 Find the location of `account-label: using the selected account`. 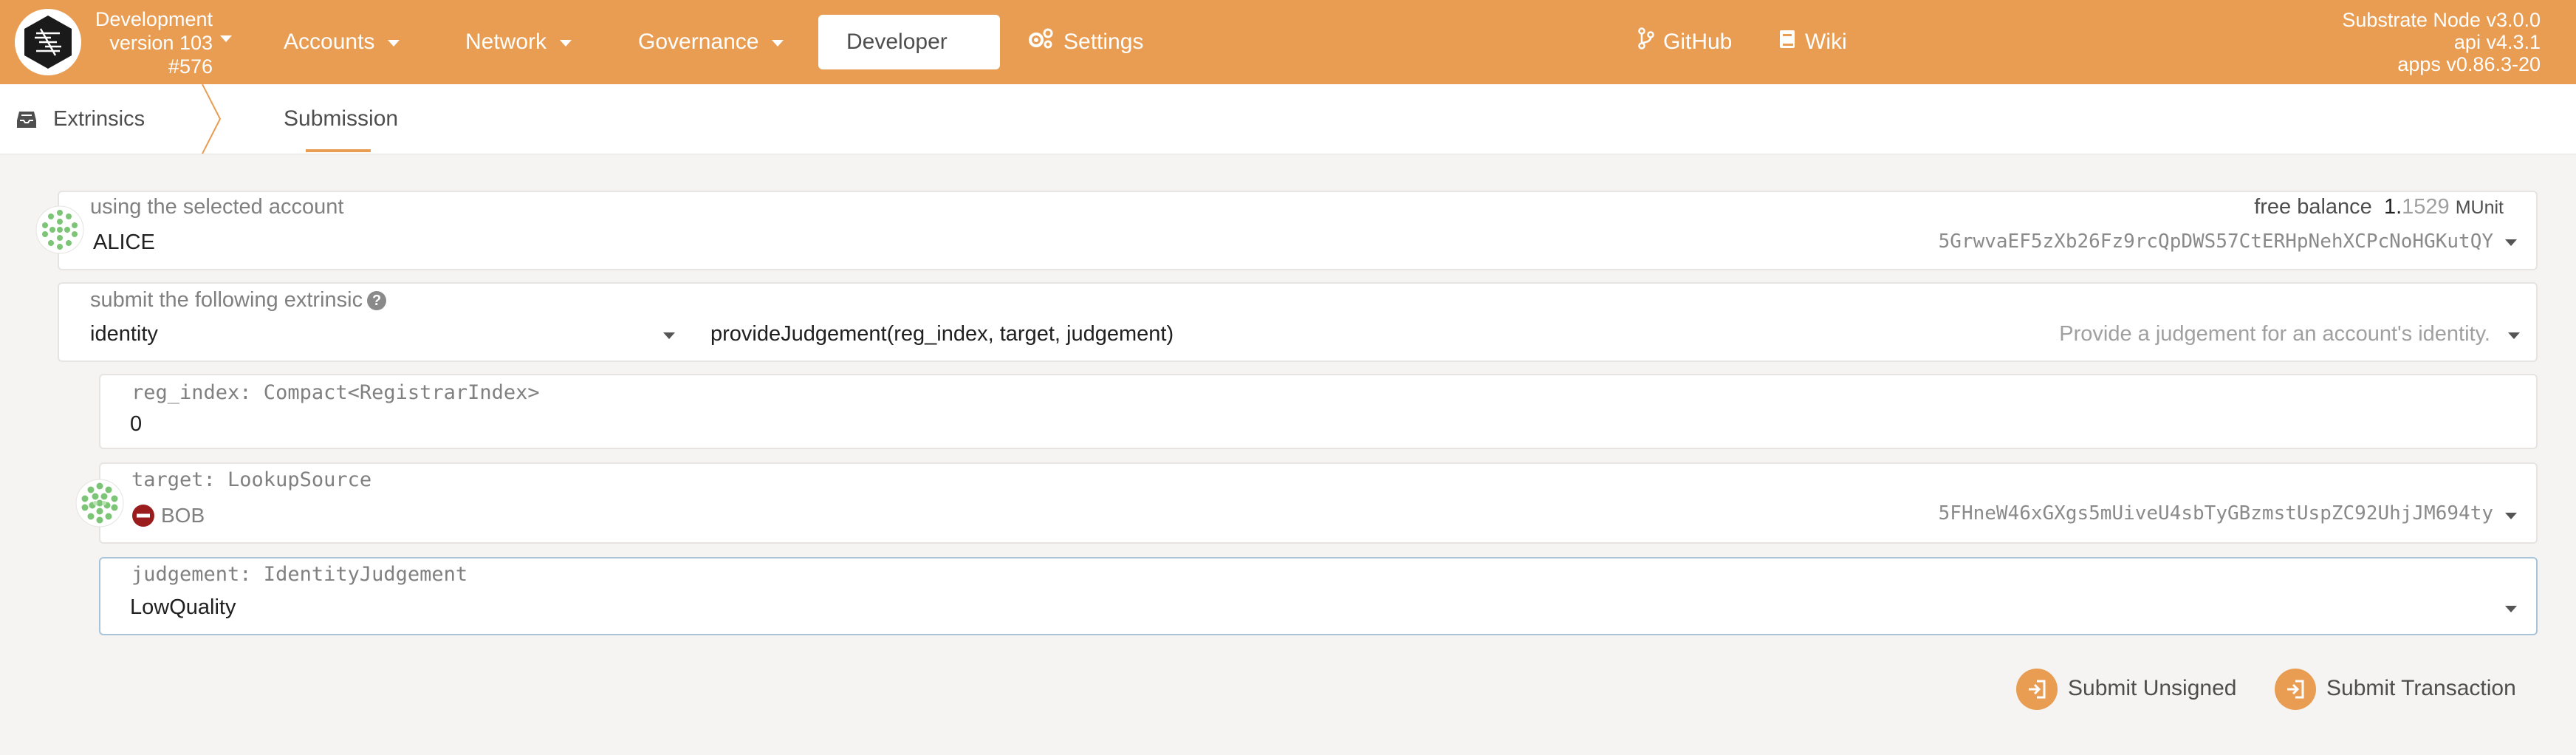

account-label: using the selected account is located at coordinates (217, 207).